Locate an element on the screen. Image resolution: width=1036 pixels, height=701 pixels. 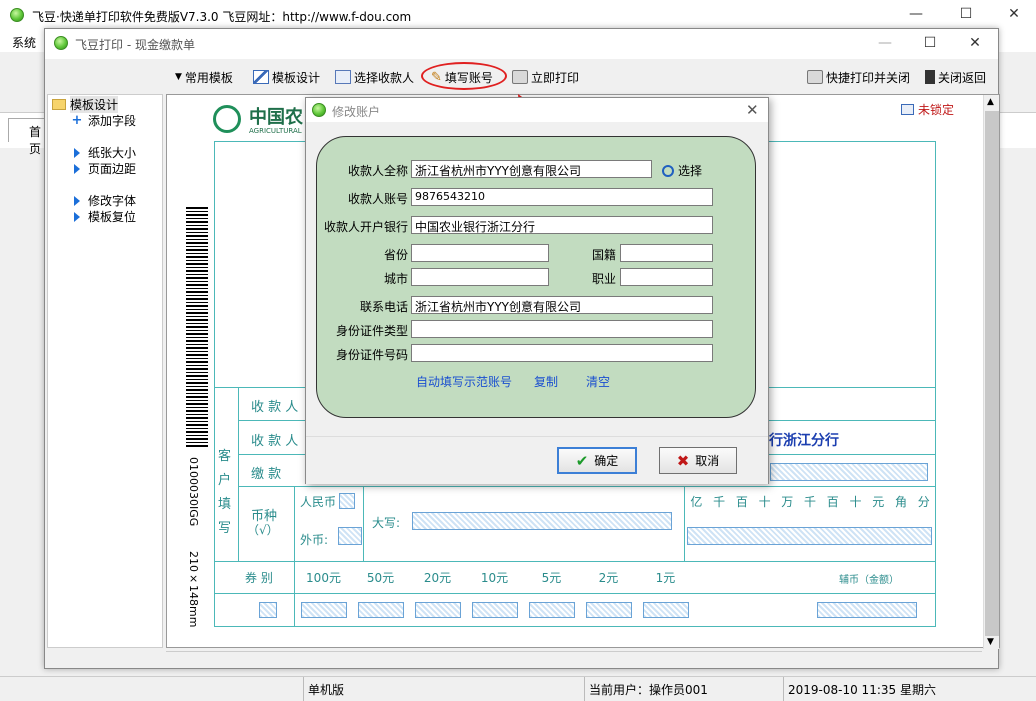
rmb-label: 人民币 is located at coordinates (318, 502).